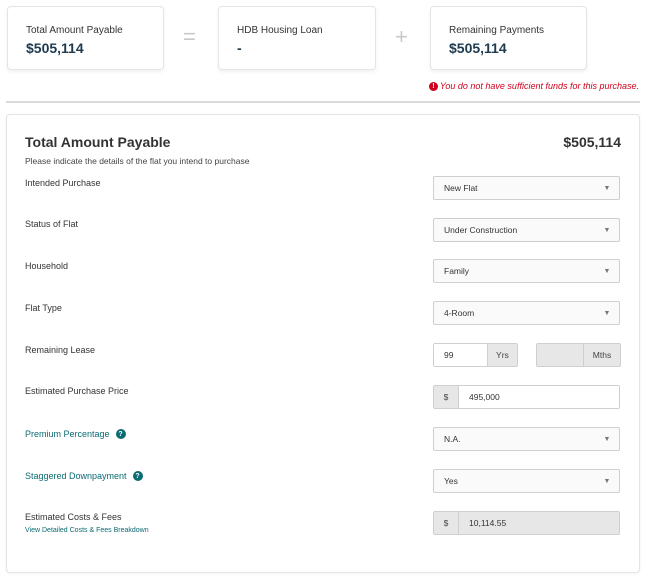 The image size is (648, 578). I want to click on total-amount-label: Total Amount Payable, so click(74, 30).